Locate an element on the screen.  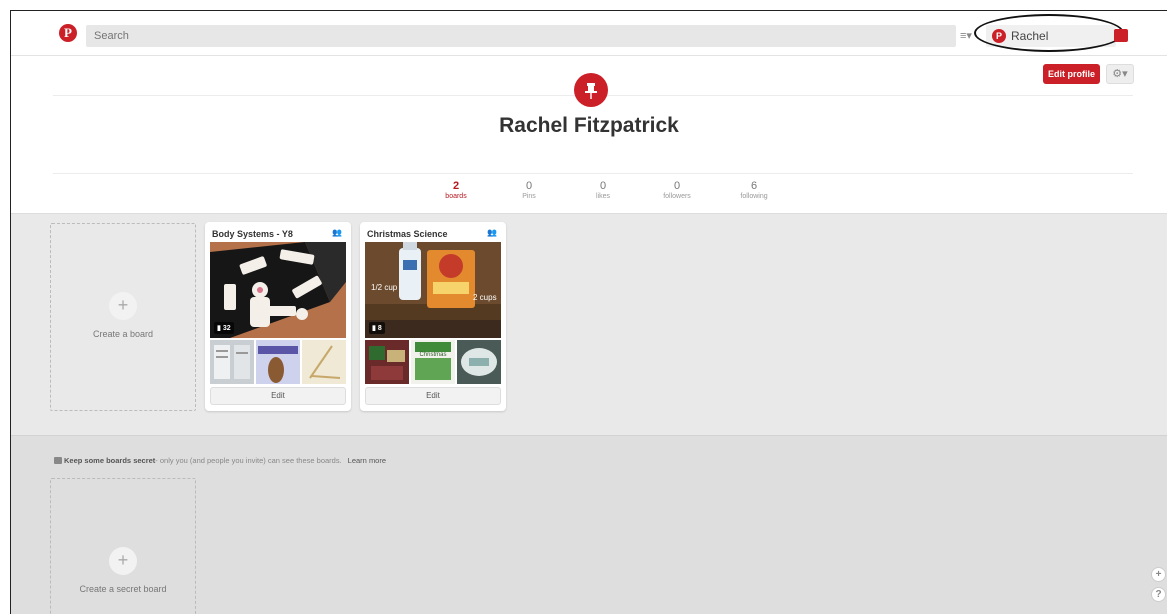
thumbnail-caption: Christmas is located at coordinates (432, 355).